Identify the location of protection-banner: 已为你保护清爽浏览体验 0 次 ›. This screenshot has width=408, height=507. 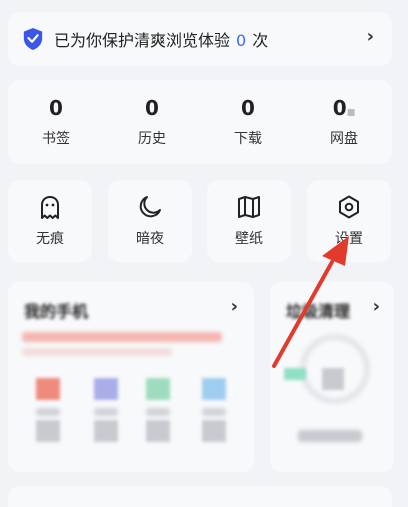
(200, 39).